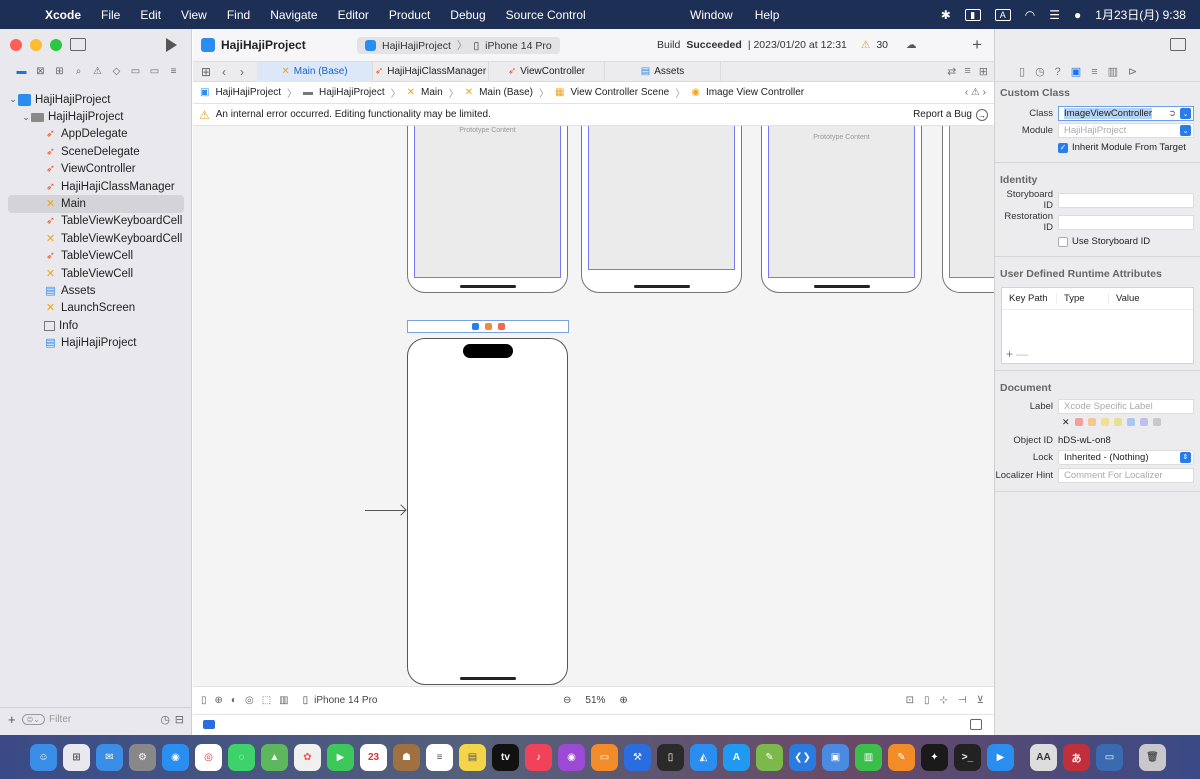 The image size is (1200, 779). Describe the element at coordinates (234, 700) in the screenshot. I see `dark-mode-icon: ◐` at that location.